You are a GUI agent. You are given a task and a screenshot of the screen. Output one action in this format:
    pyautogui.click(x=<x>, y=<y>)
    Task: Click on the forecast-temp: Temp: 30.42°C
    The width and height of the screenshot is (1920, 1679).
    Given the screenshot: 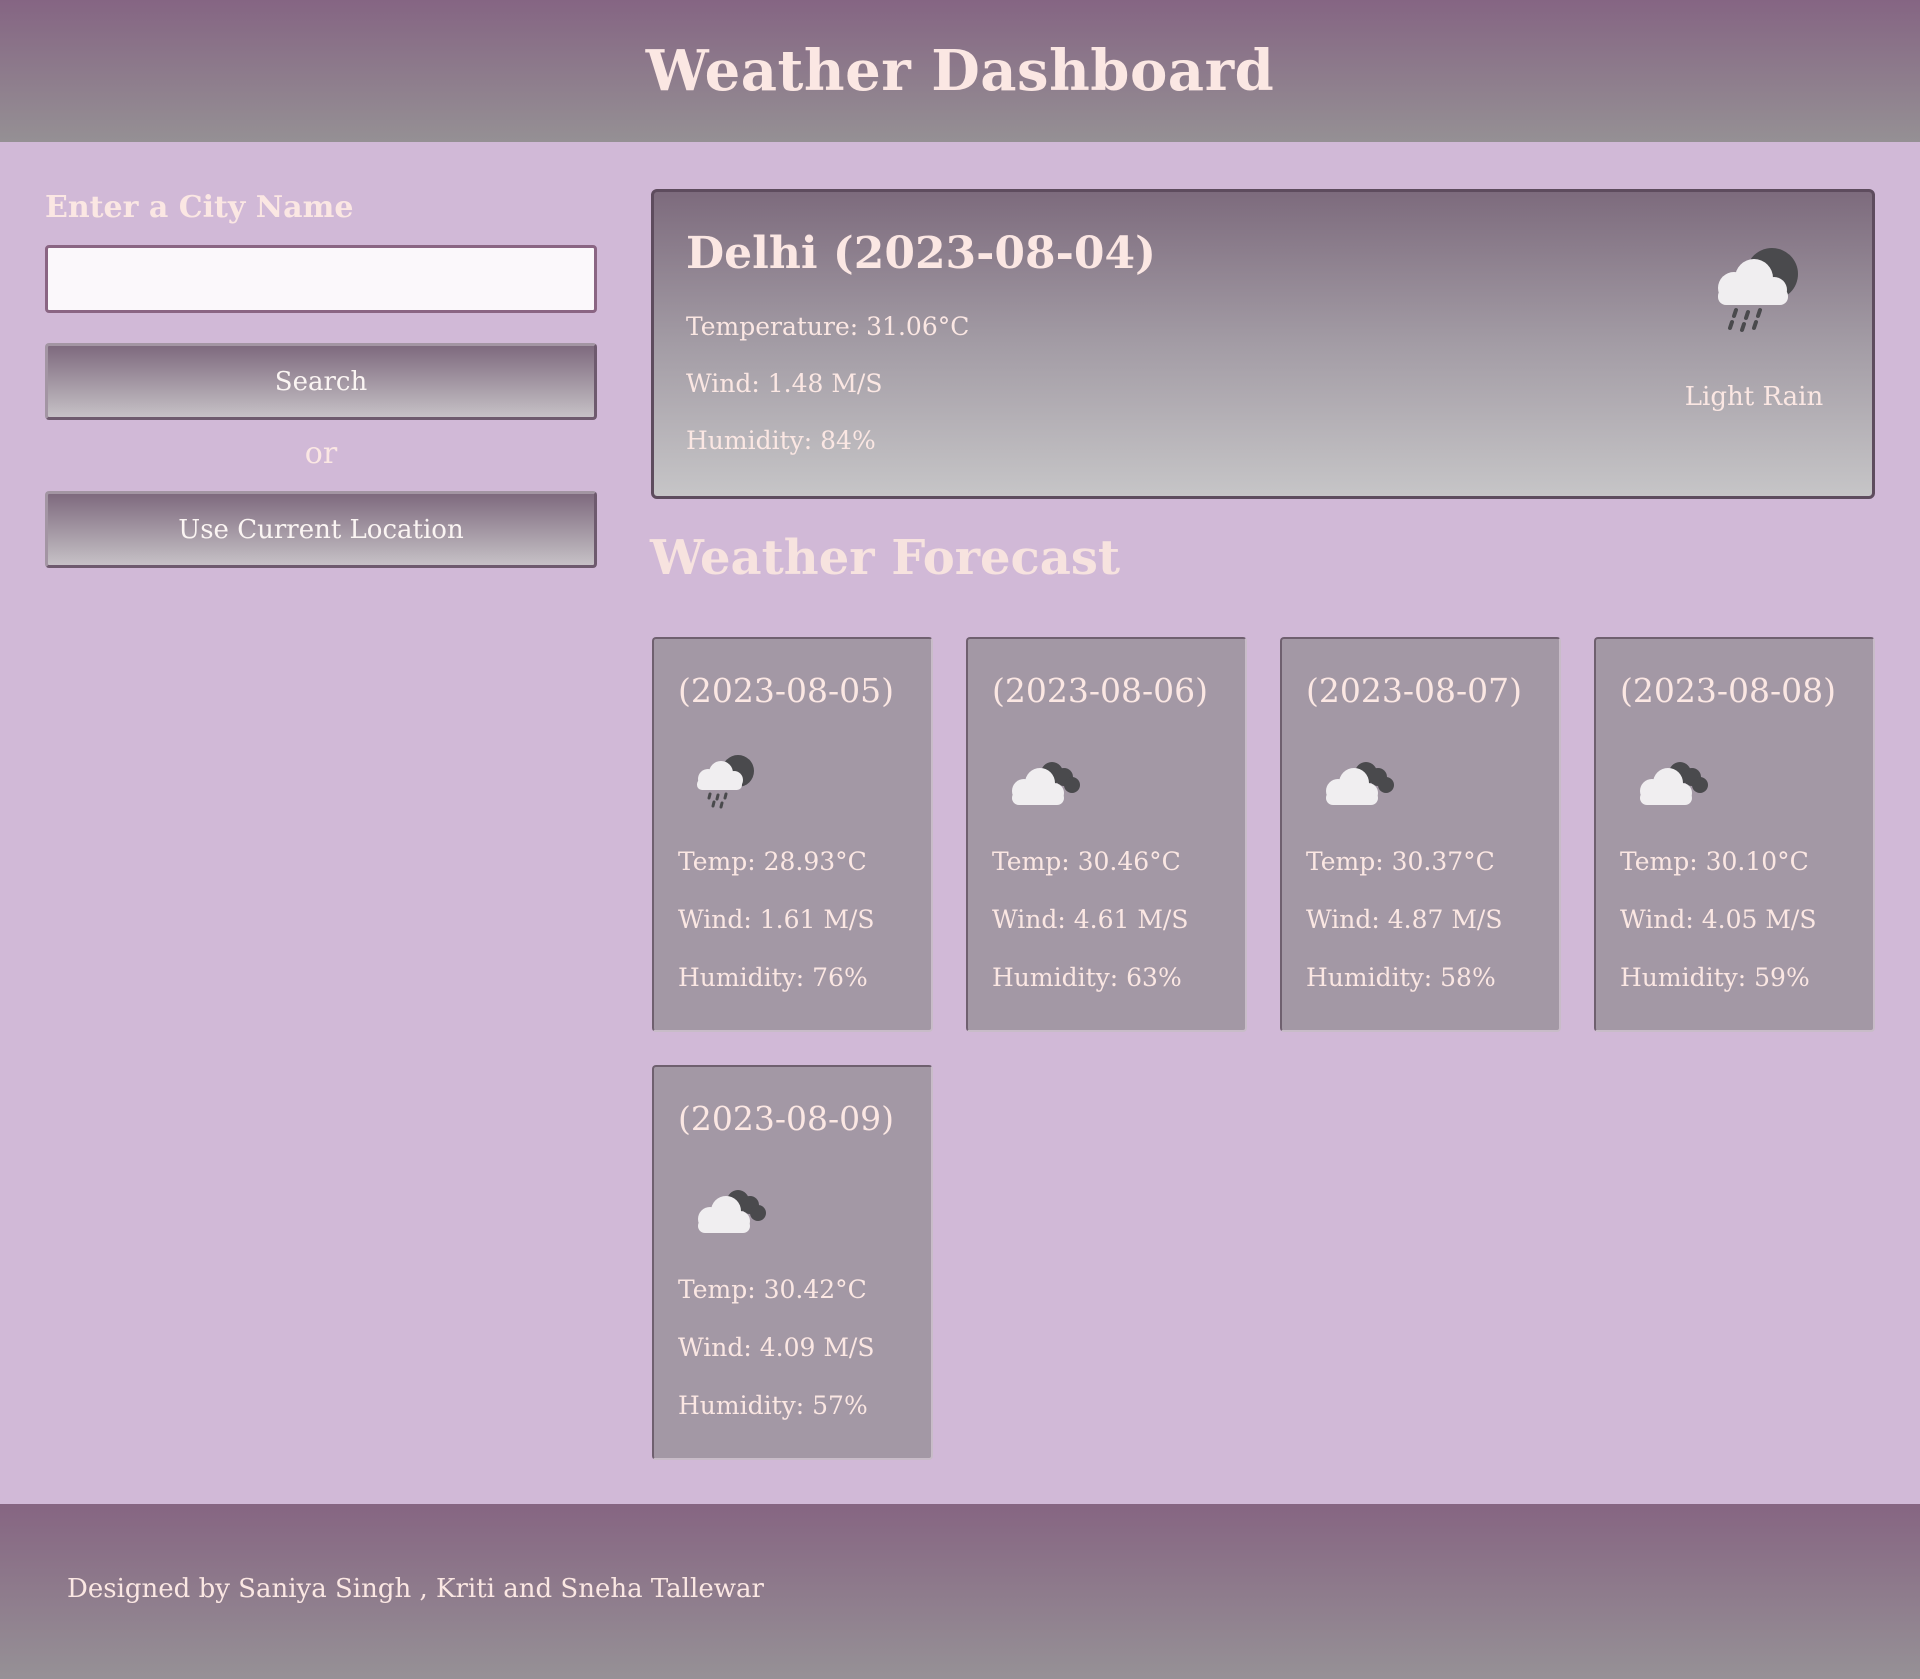 What is the action you would take?
    pyautogui.click(x=772, y=1289)
    